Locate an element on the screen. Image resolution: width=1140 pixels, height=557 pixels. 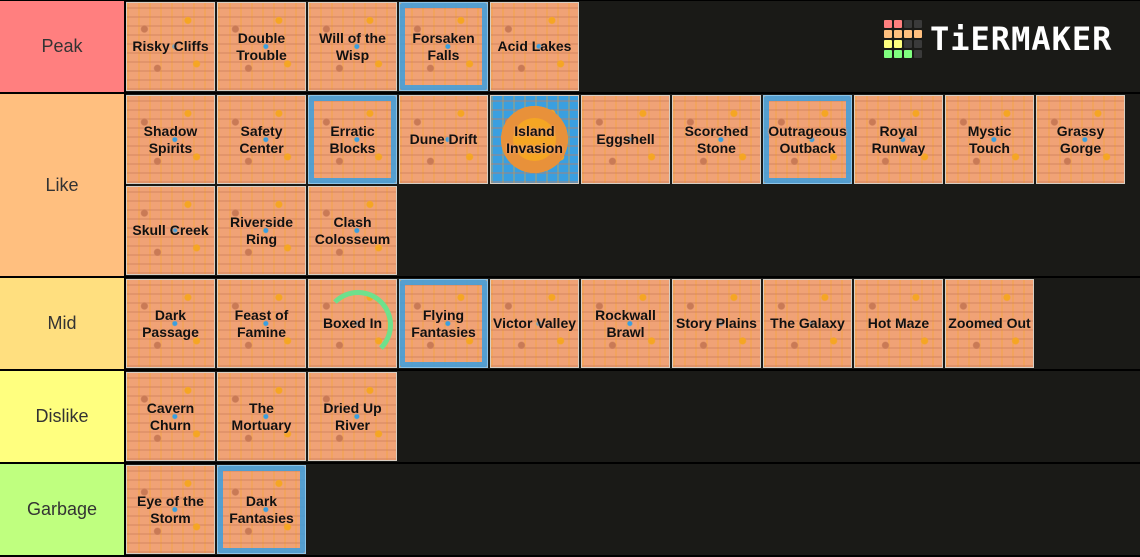
map-name: Feast of Famine is located at coordinates (261, 323).